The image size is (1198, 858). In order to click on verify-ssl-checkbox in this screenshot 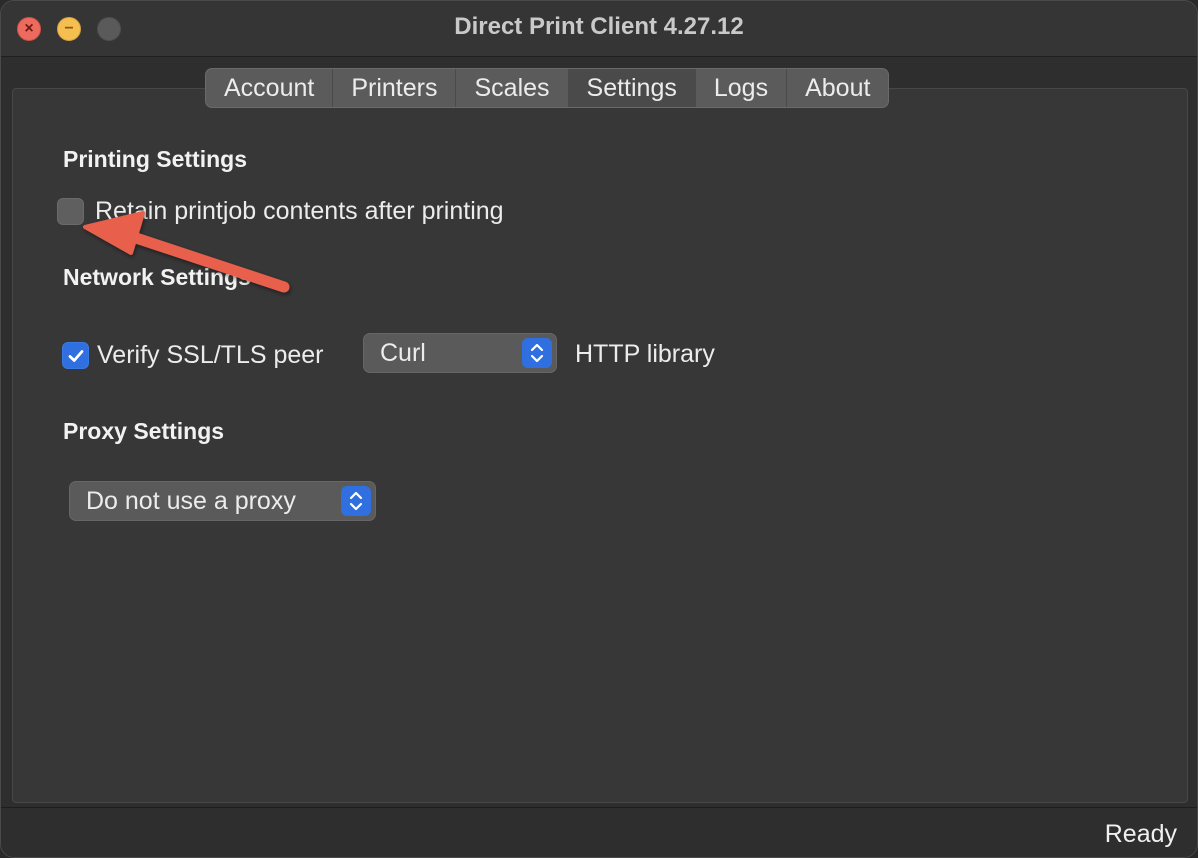, I will do `click(75, 355)`.